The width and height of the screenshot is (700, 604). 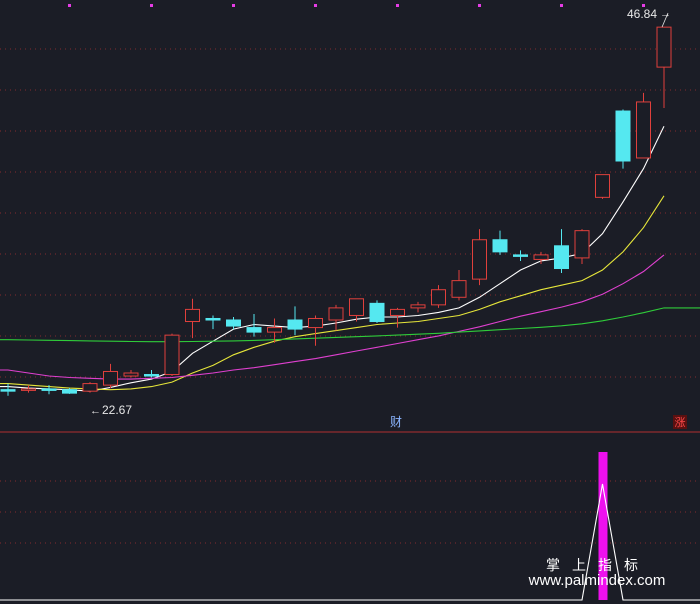 I want to click on finance-label: 财, so click(x=396, y=422).